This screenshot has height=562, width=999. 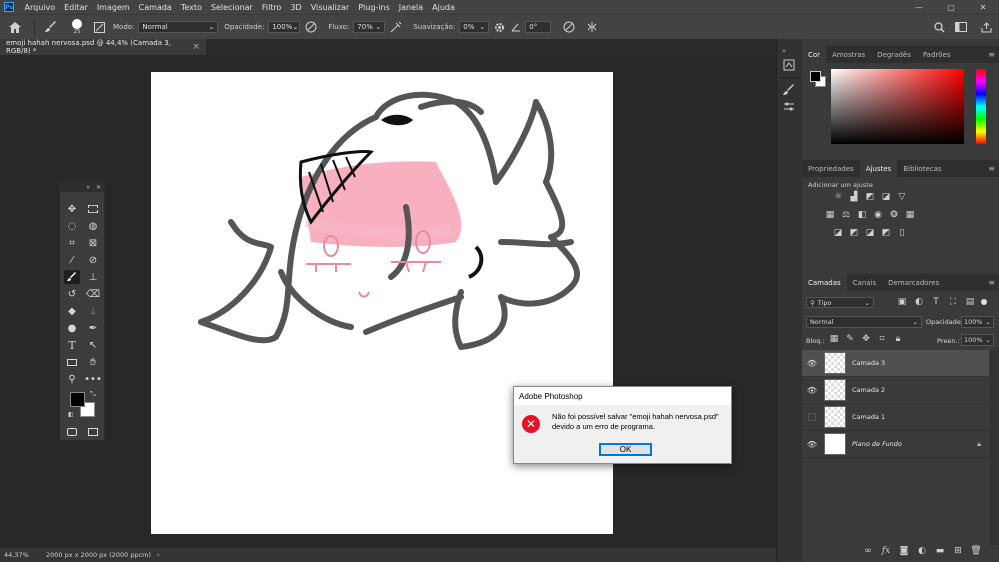 I want to click on tab-propriedades: Propriedades, so click(x=831, y=168).